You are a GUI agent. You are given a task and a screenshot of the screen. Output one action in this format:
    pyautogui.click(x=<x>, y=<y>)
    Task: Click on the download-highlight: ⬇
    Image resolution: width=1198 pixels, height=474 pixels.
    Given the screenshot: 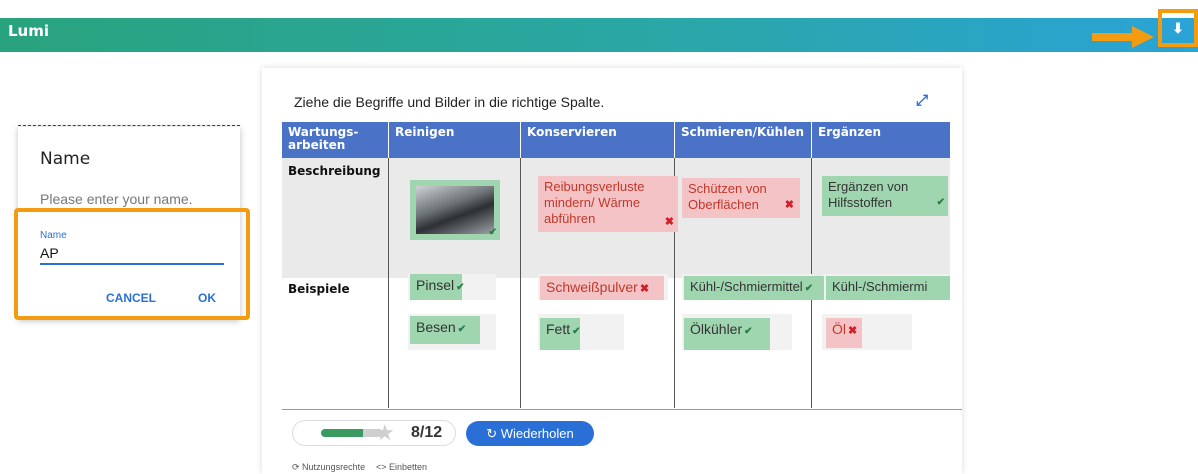 What is the action you would take?
    pyautogui.click(x=1178, y=28)
    